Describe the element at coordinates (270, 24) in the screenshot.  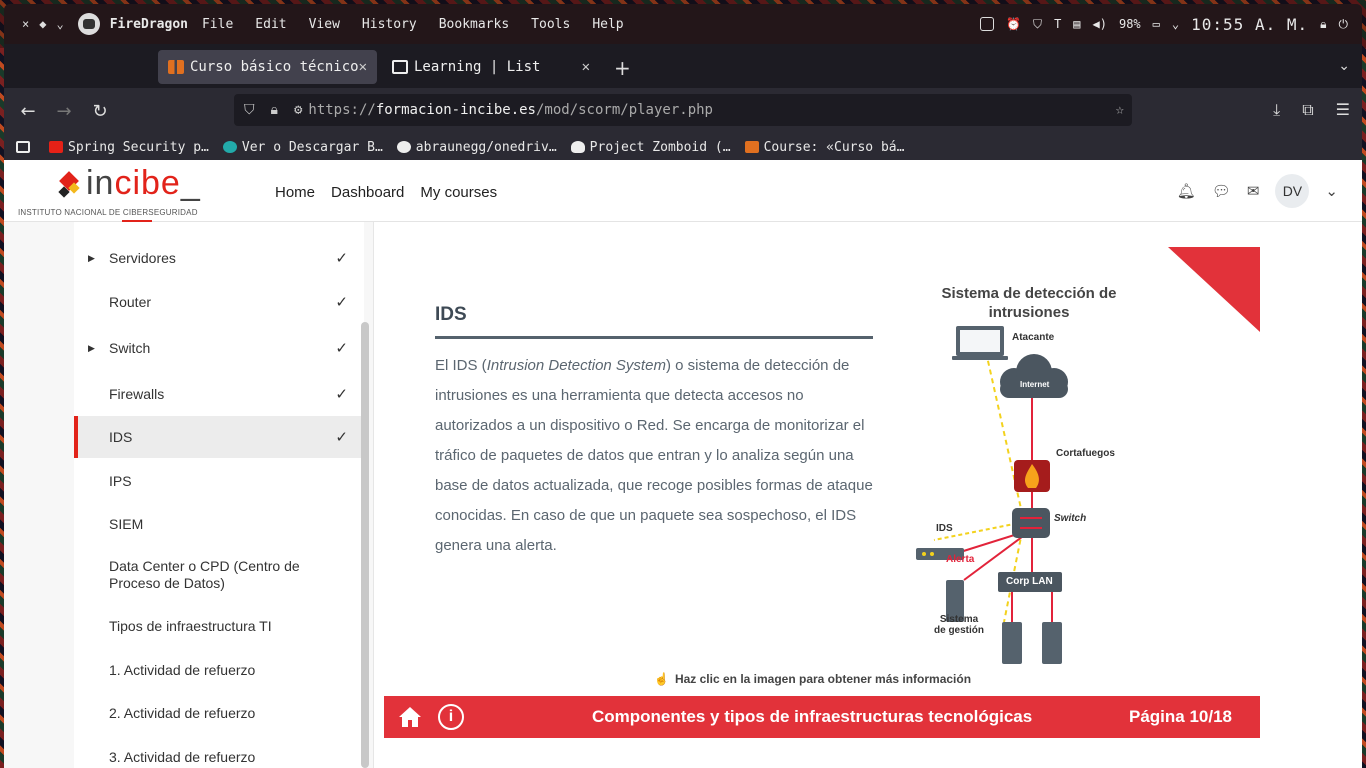
I see `menu-edit: Edit` at that location.